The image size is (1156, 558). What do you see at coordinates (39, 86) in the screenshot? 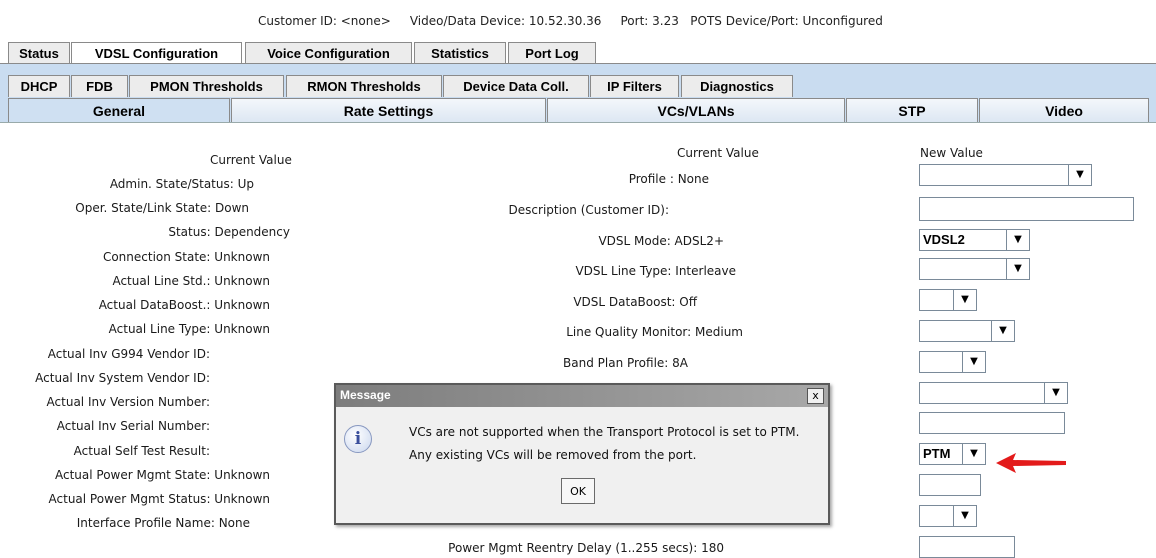
I see `tab-dhcp: DHCP` at bounding box center [39, 86].